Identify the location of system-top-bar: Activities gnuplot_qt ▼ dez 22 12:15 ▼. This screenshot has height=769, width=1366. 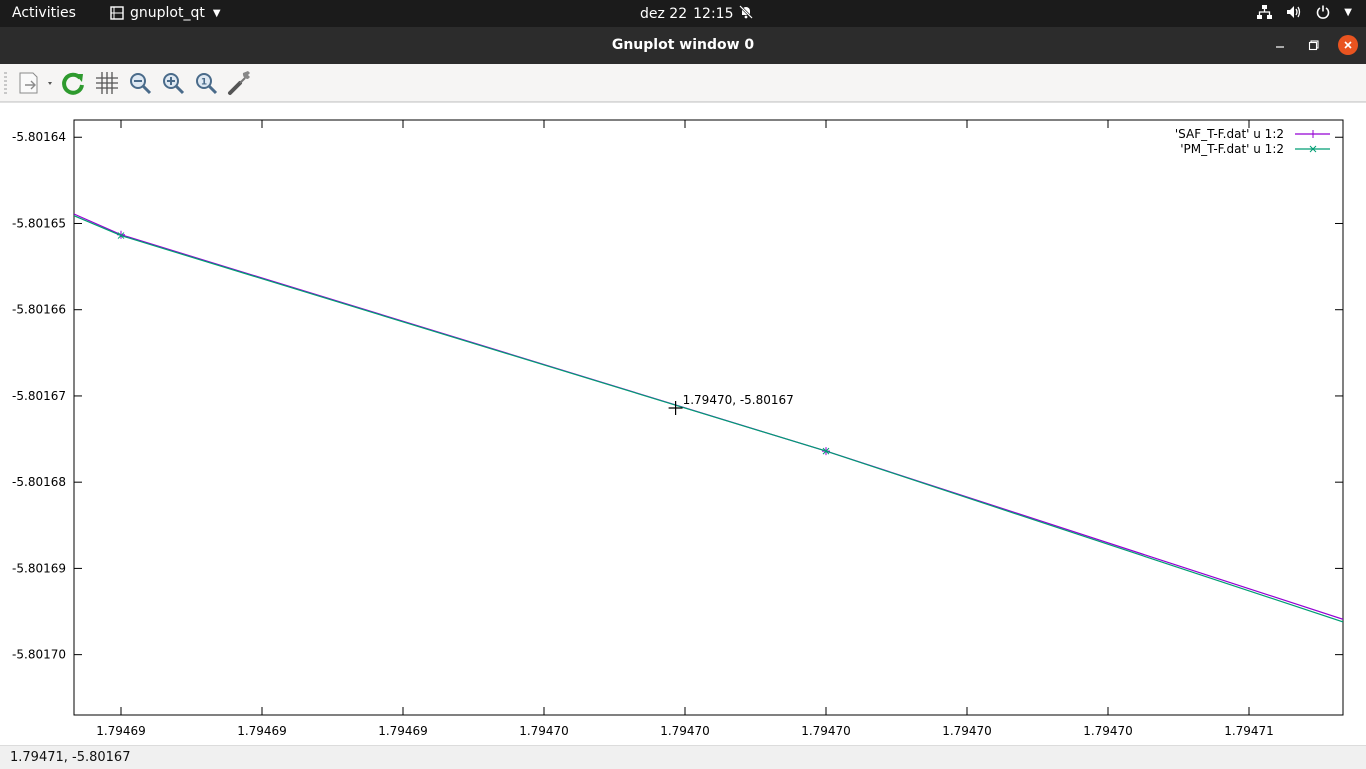
(683, 13).